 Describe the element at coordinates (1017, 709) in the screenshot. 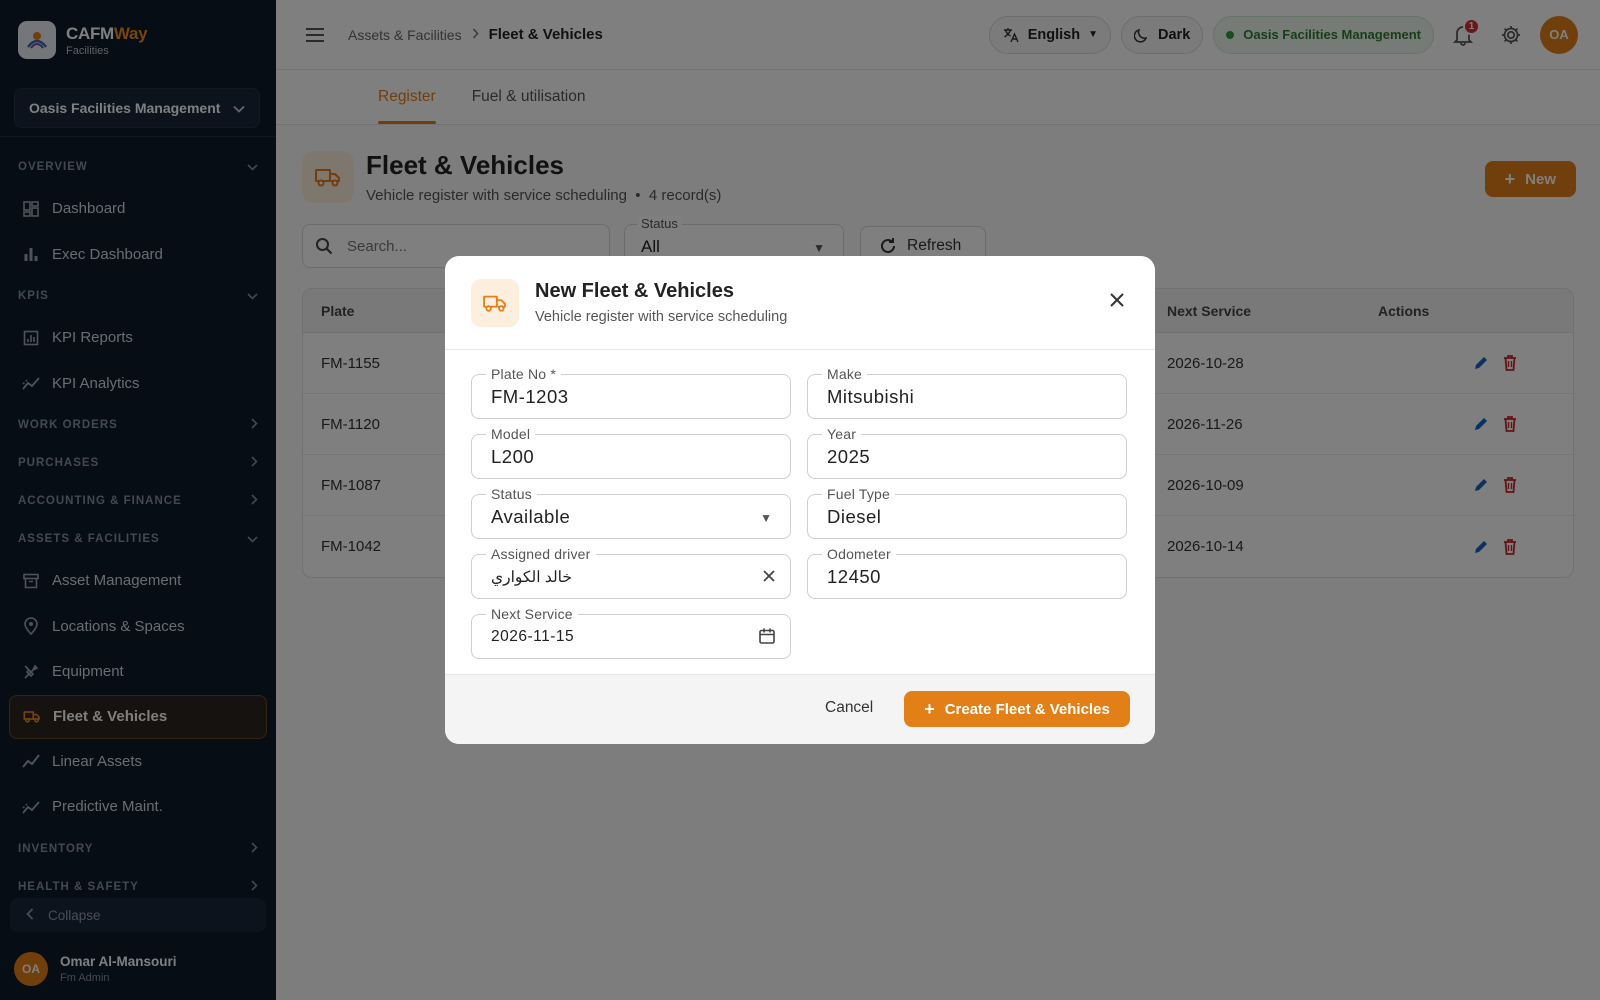

I see `create-button: + Create Fleet & Vehicles` at that location.